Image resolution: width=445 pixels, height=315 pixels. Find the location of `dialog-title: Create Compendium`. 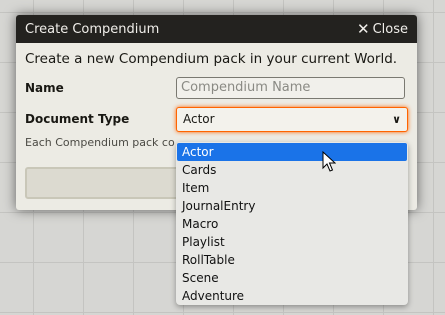

dialog-title: Create Compendium is located at coordinates (92, 29).